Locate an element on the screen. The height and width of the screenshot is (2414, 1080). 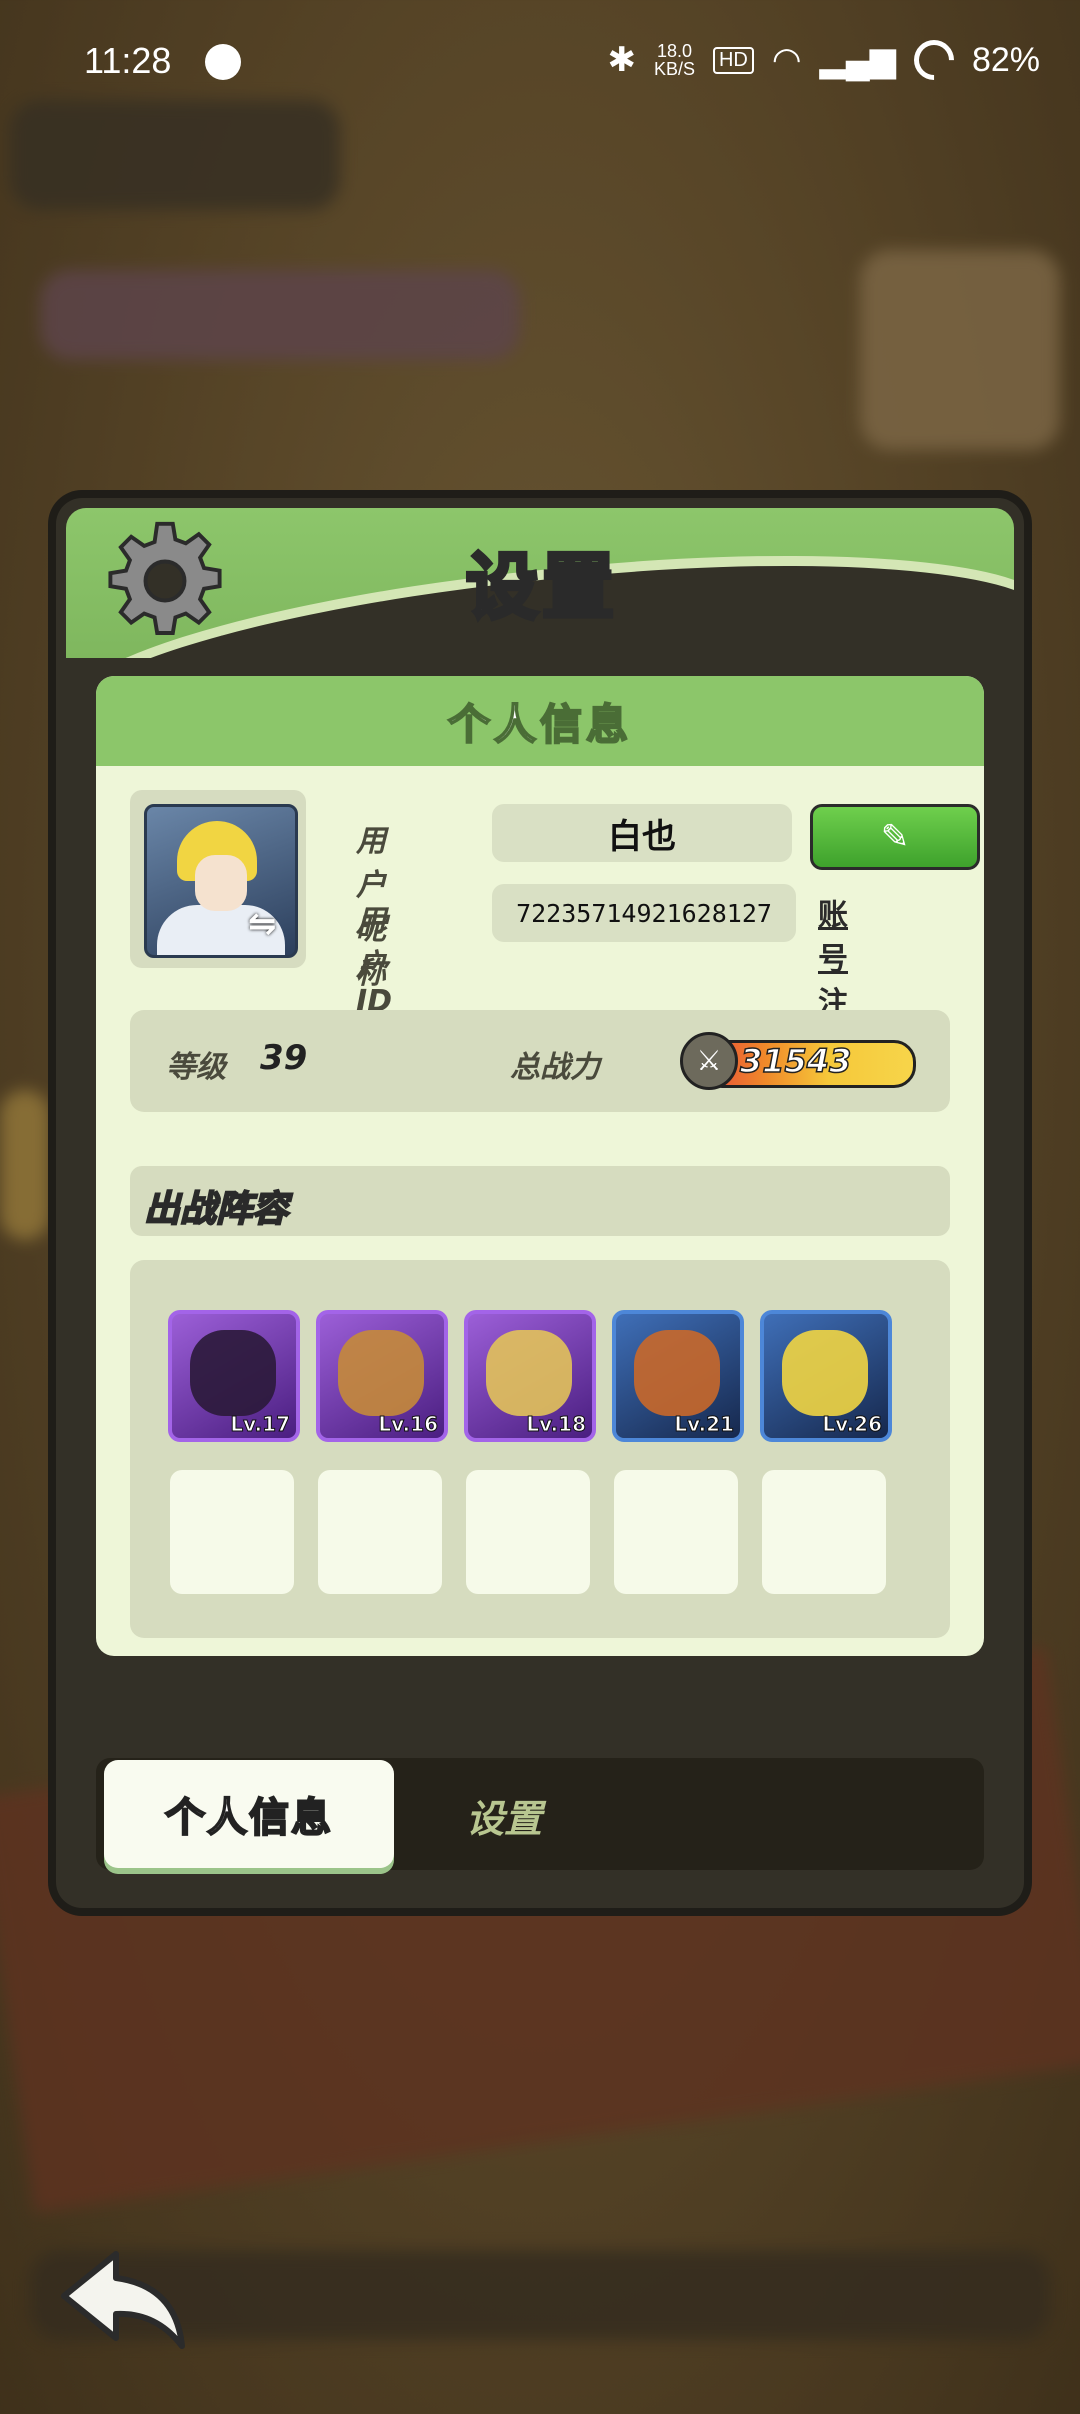
sword-icon: ⚔ is located at coordinates (709, 1061).